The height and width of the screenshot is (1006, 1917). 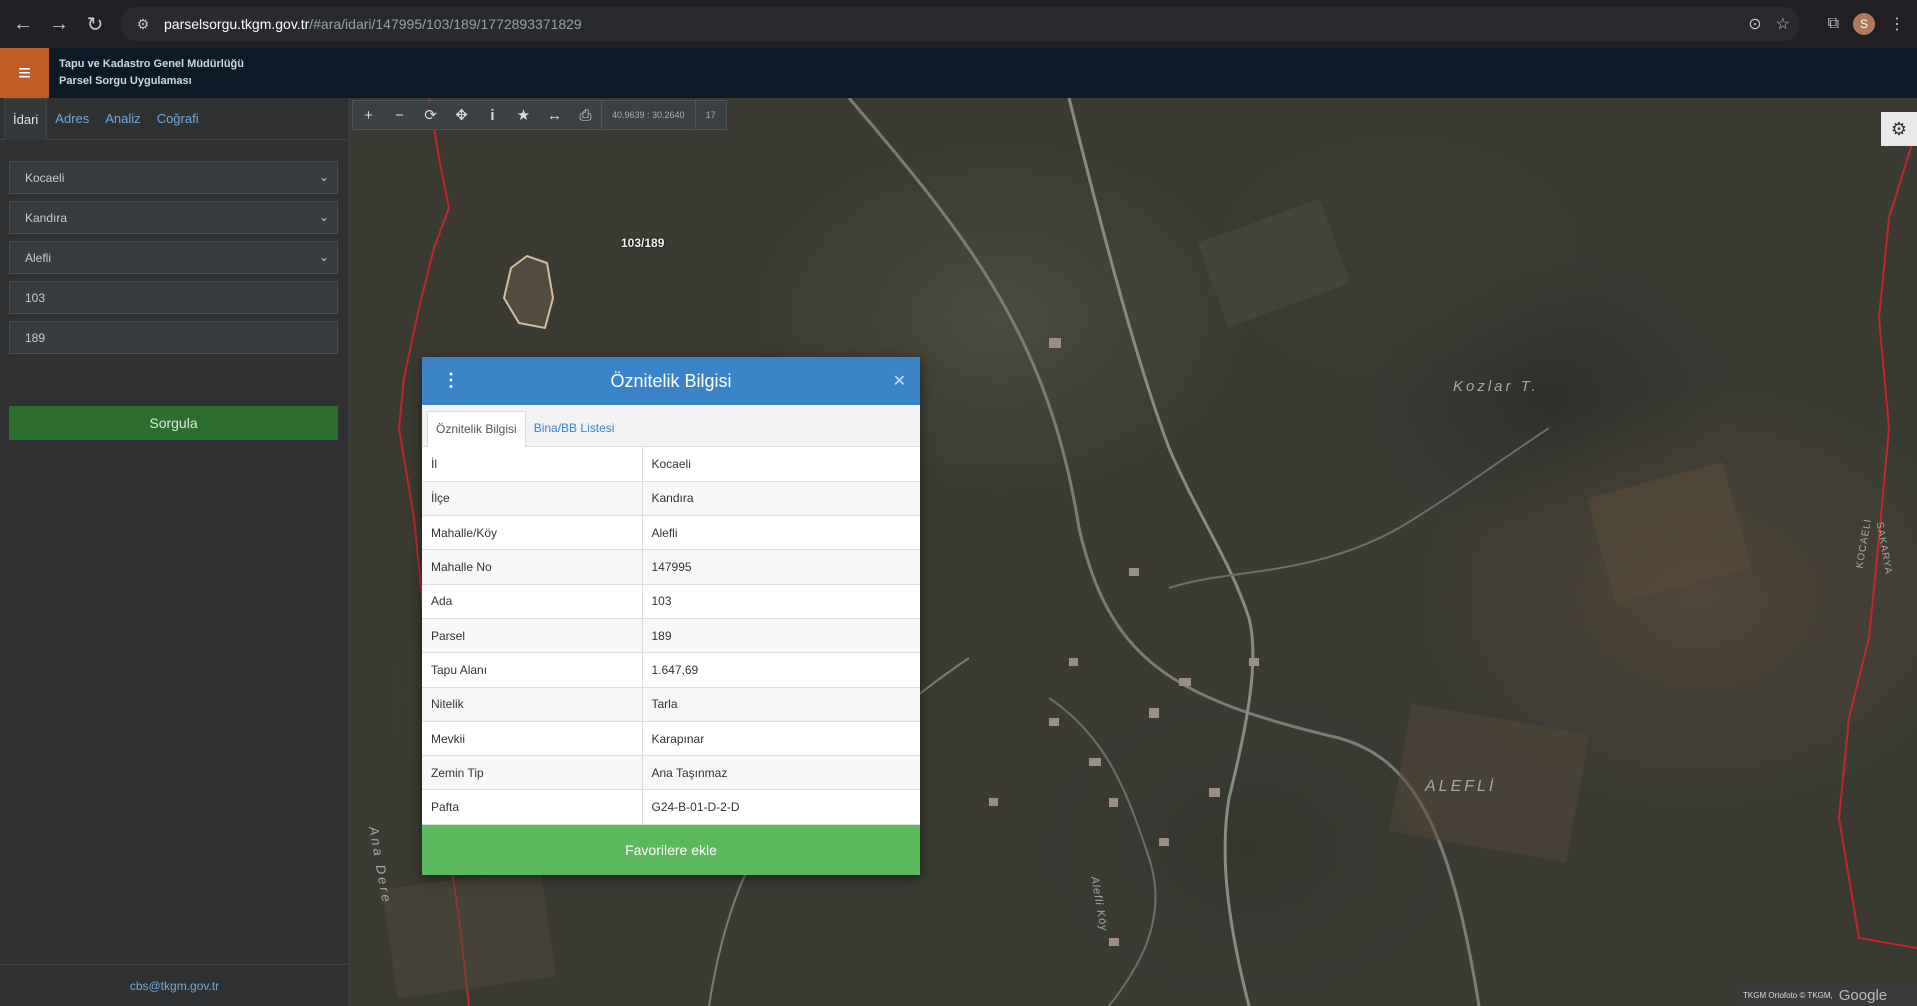 I want to click on gear-icon: ⚙, so click(x=1899, y=129).